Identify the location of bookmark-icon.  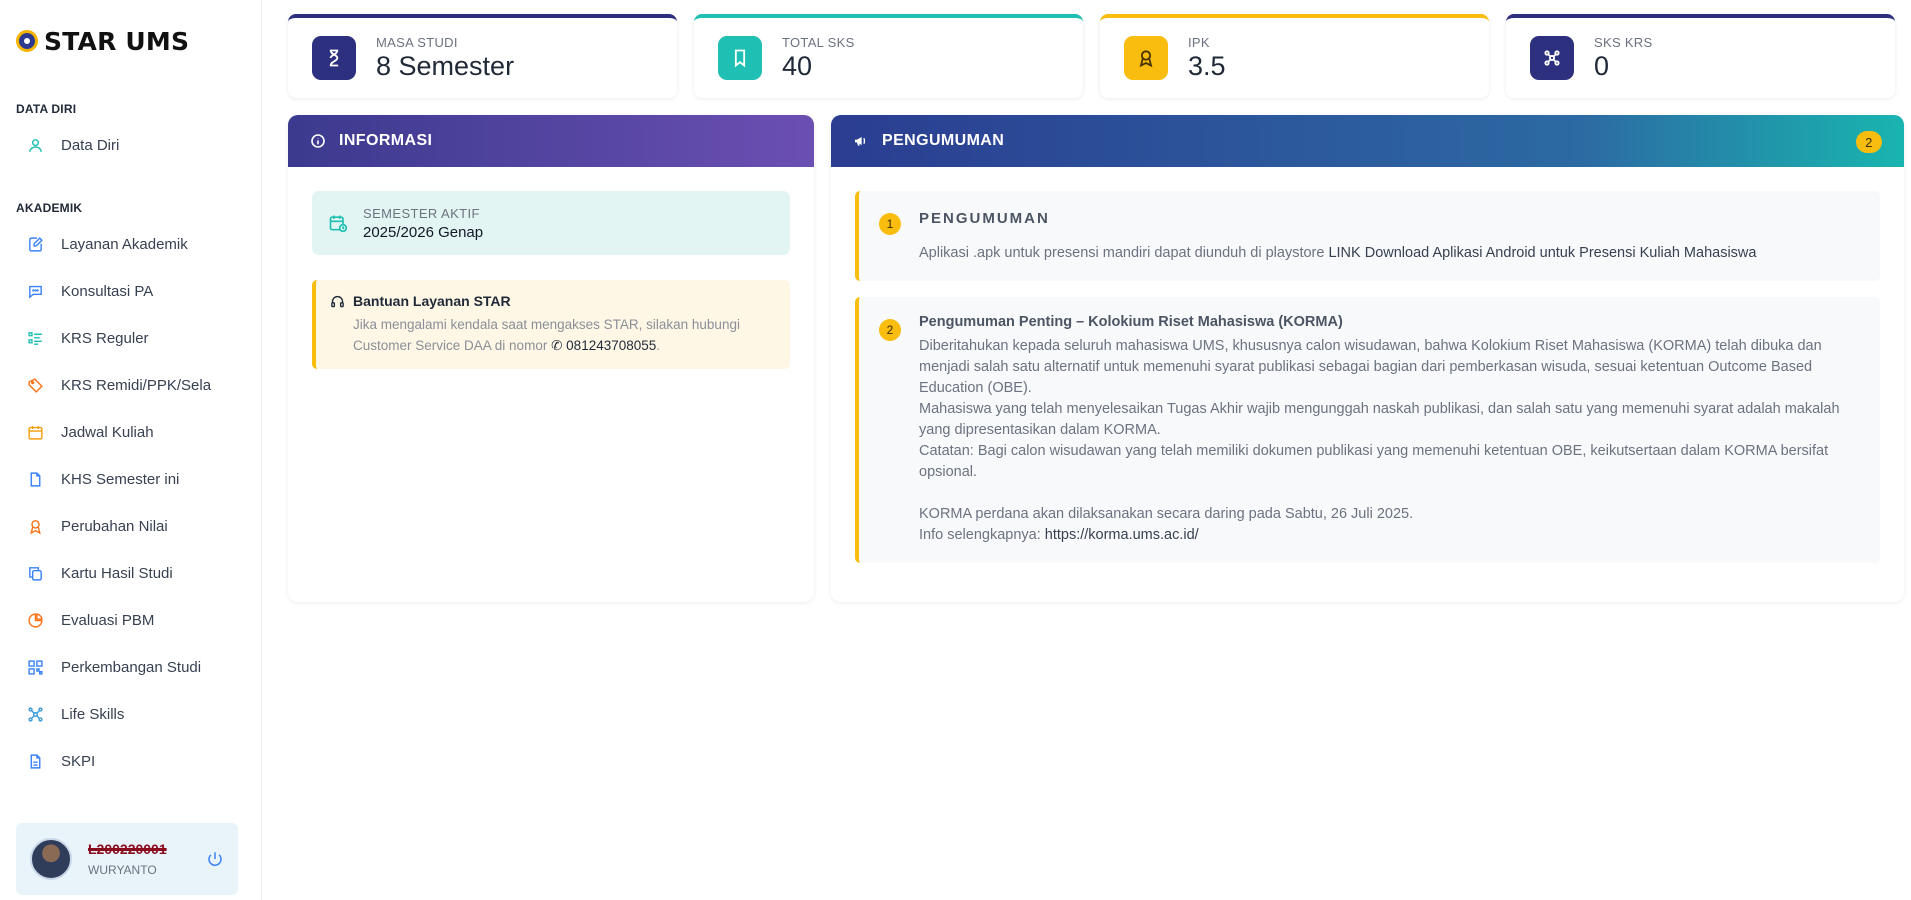
(740, 58).